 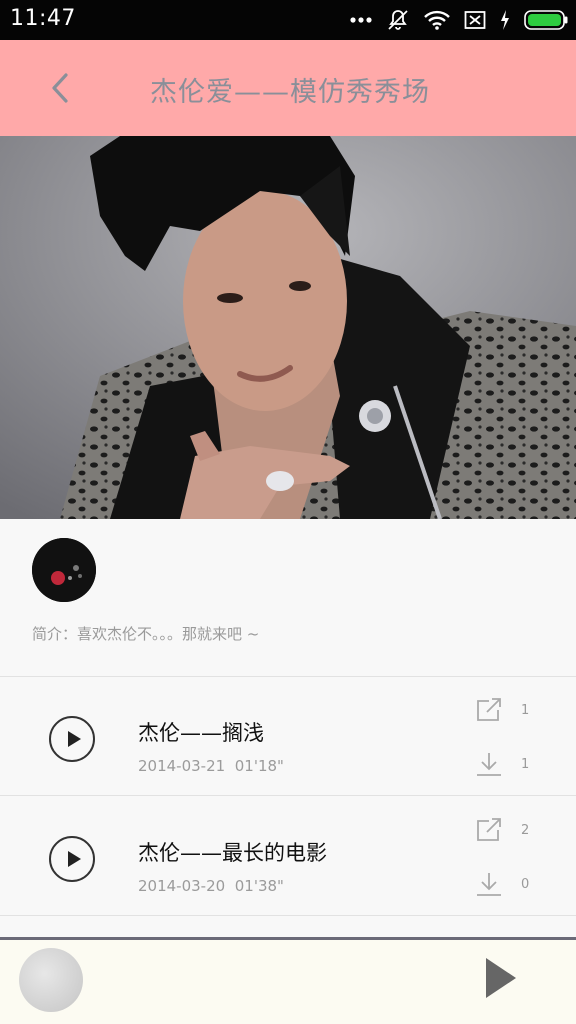 I want to click on status-icons, so click(x=459, y=20).